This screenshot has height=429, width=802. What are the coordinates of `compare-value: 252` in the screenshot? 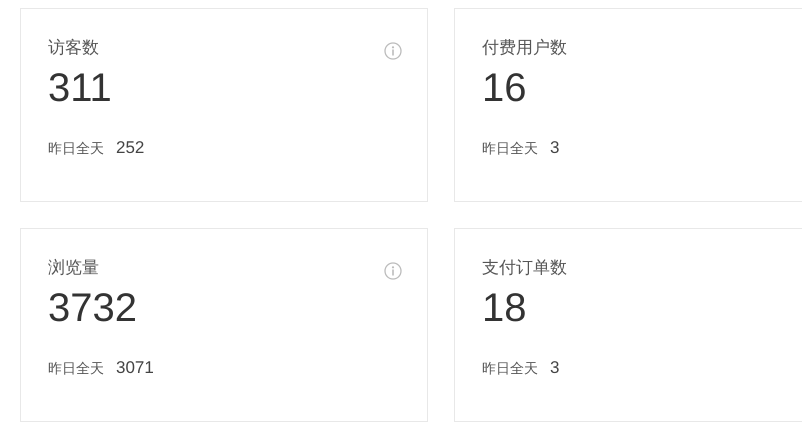 It's located at (130, 148).